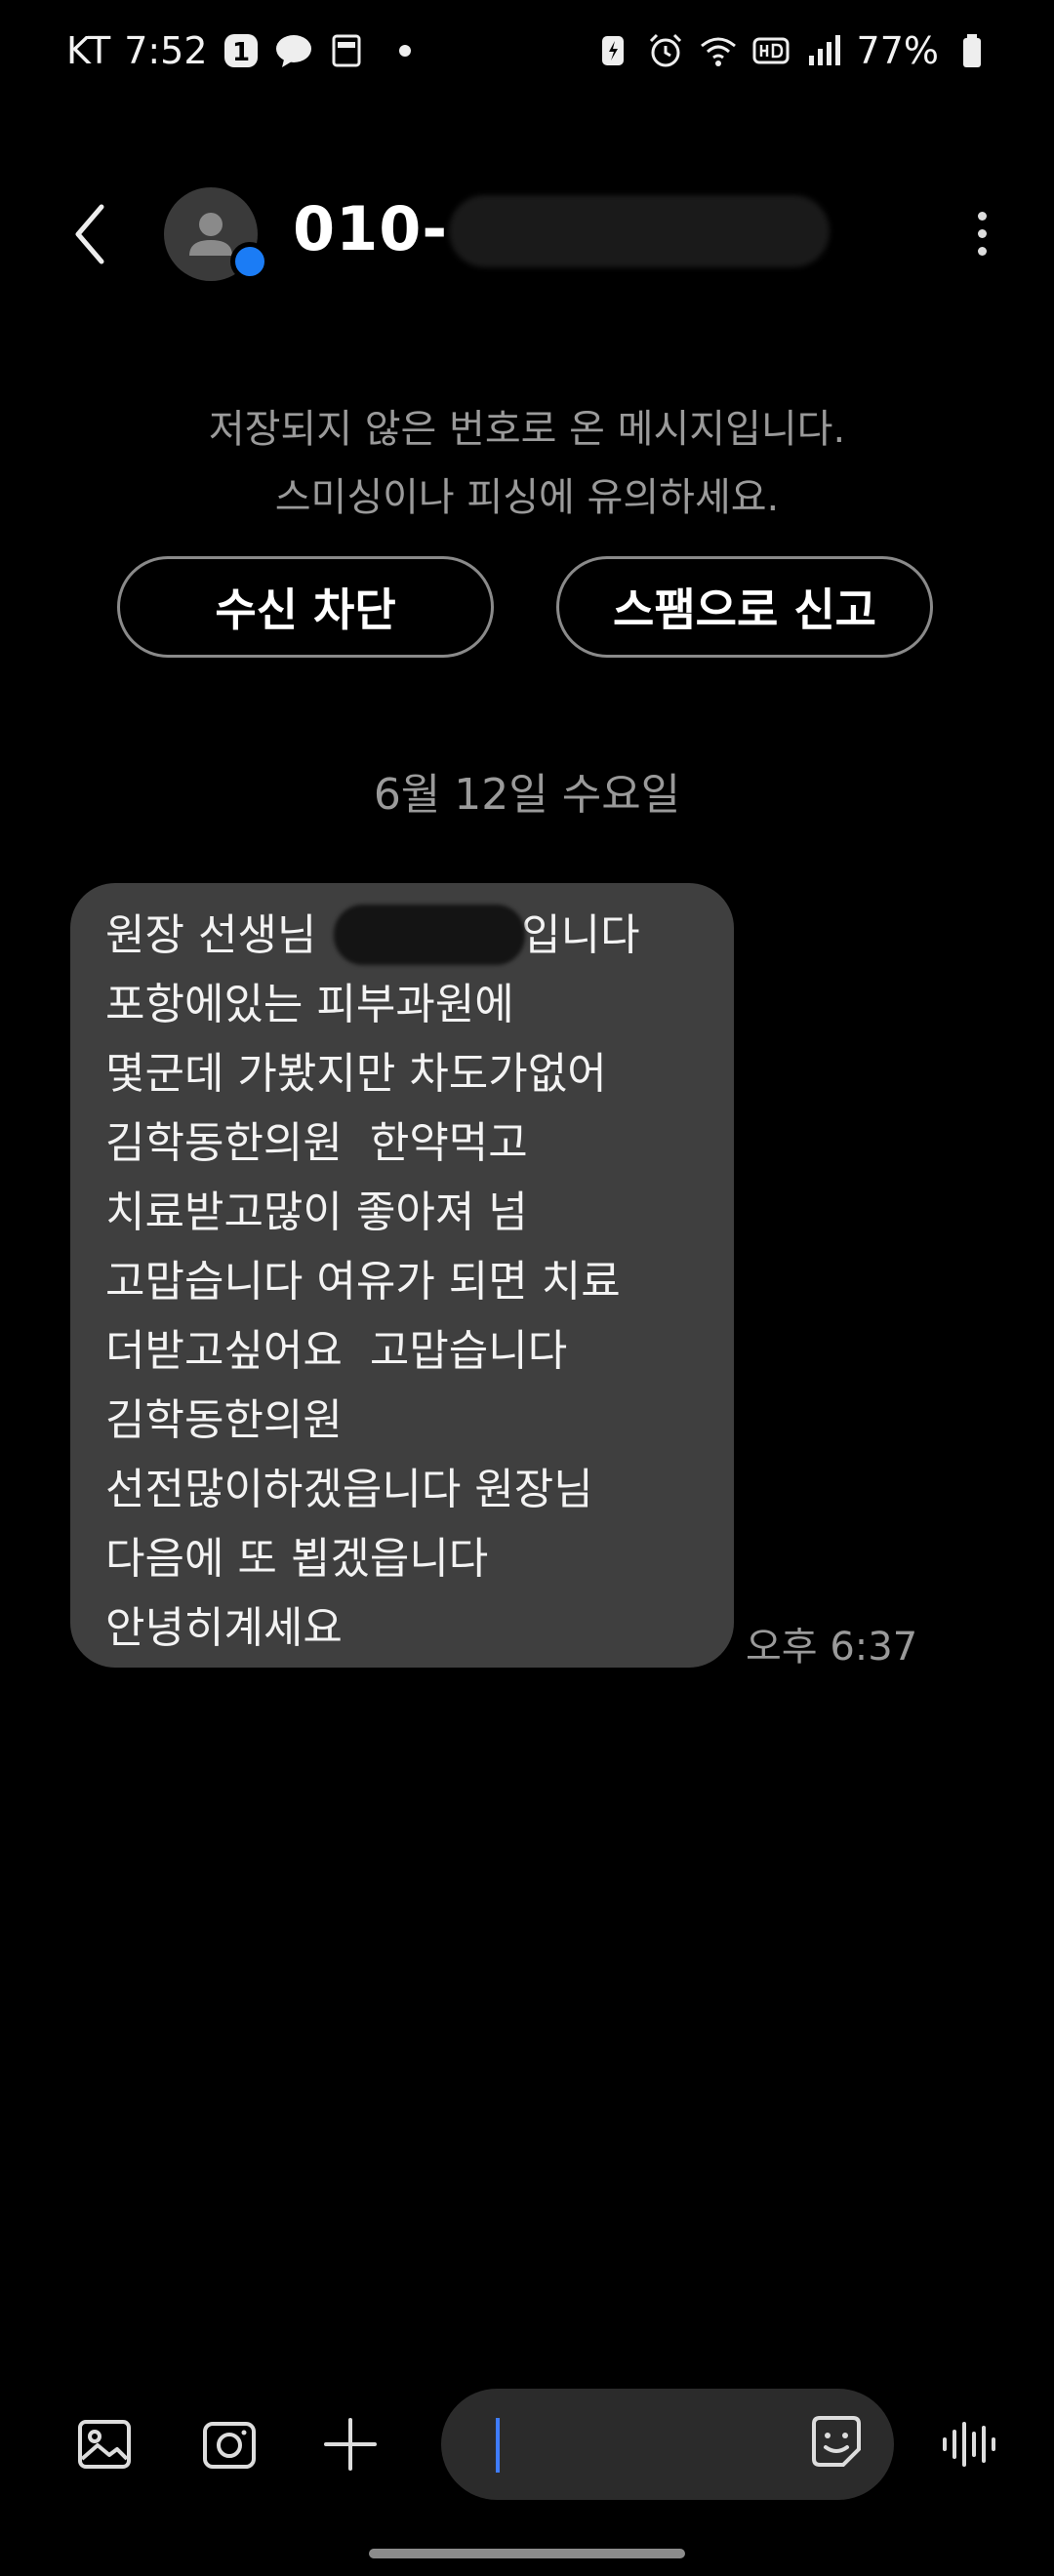  Describe the element at coordinates (527, 497) in the screenshot. I see `notice-line-2: 스미싱이나 피싱에 유의하세요.` at that location.